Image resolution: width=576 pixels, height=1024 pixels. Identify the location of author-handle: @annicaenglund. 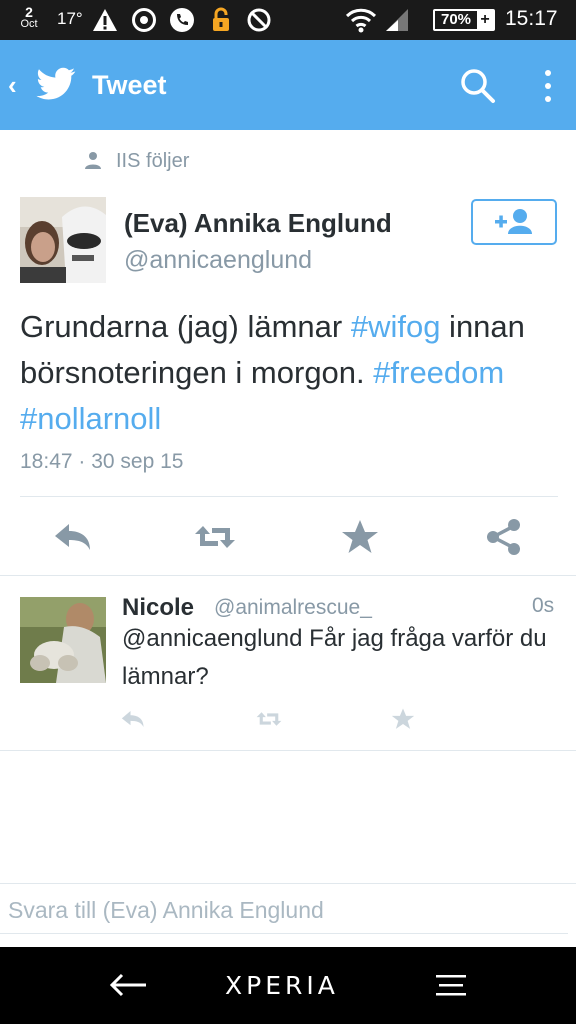
(218, 260).